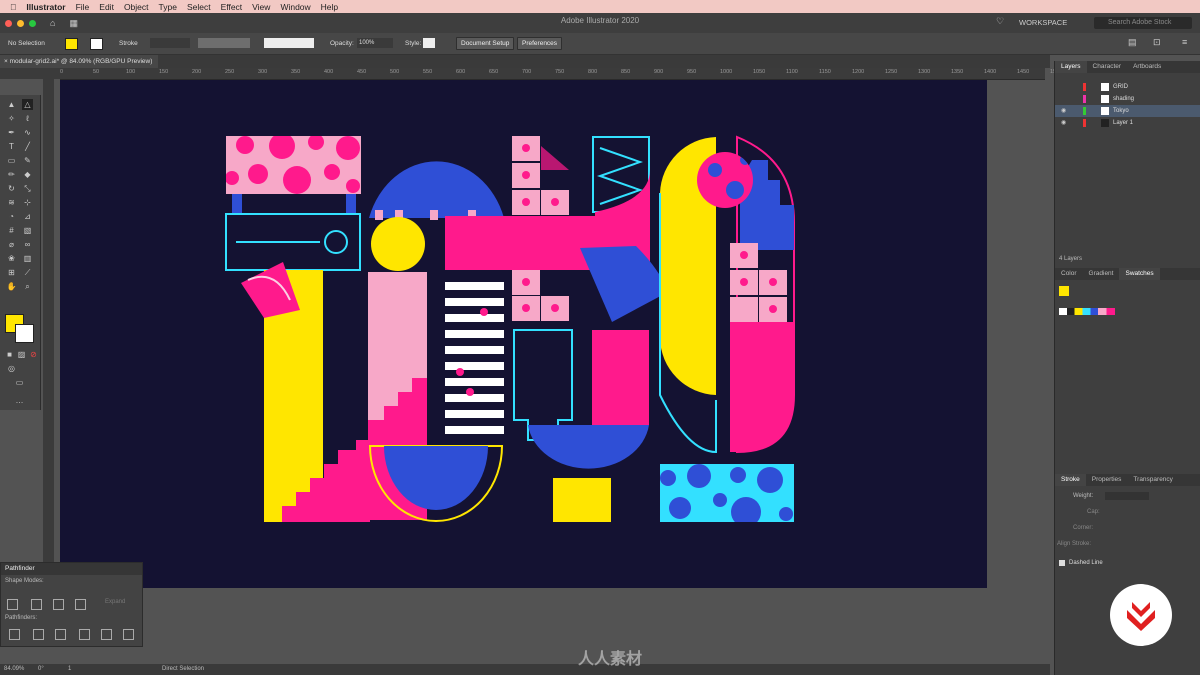 The width and height of the screenshot is (1200, 675). Describe the element at coordinates (295, 7) in the screenshot. I see `menu-window: Window` at that location.